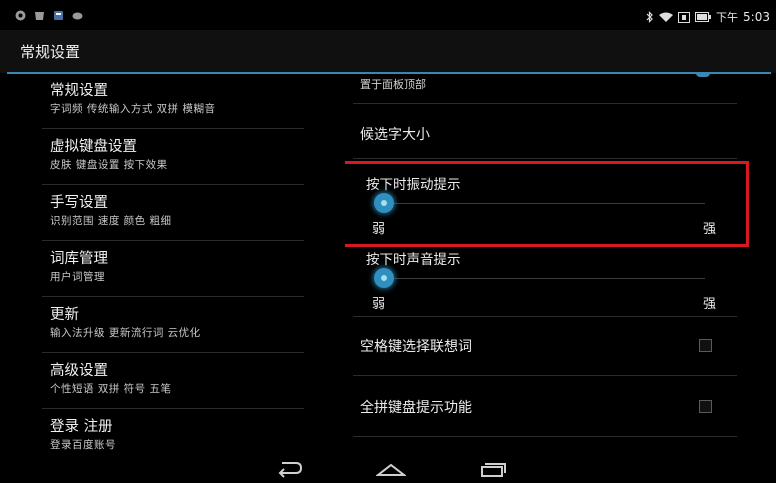 The height and width of the screenshot is (483, 776). I want to click on sound-slider-thumb, so click(384, 278).